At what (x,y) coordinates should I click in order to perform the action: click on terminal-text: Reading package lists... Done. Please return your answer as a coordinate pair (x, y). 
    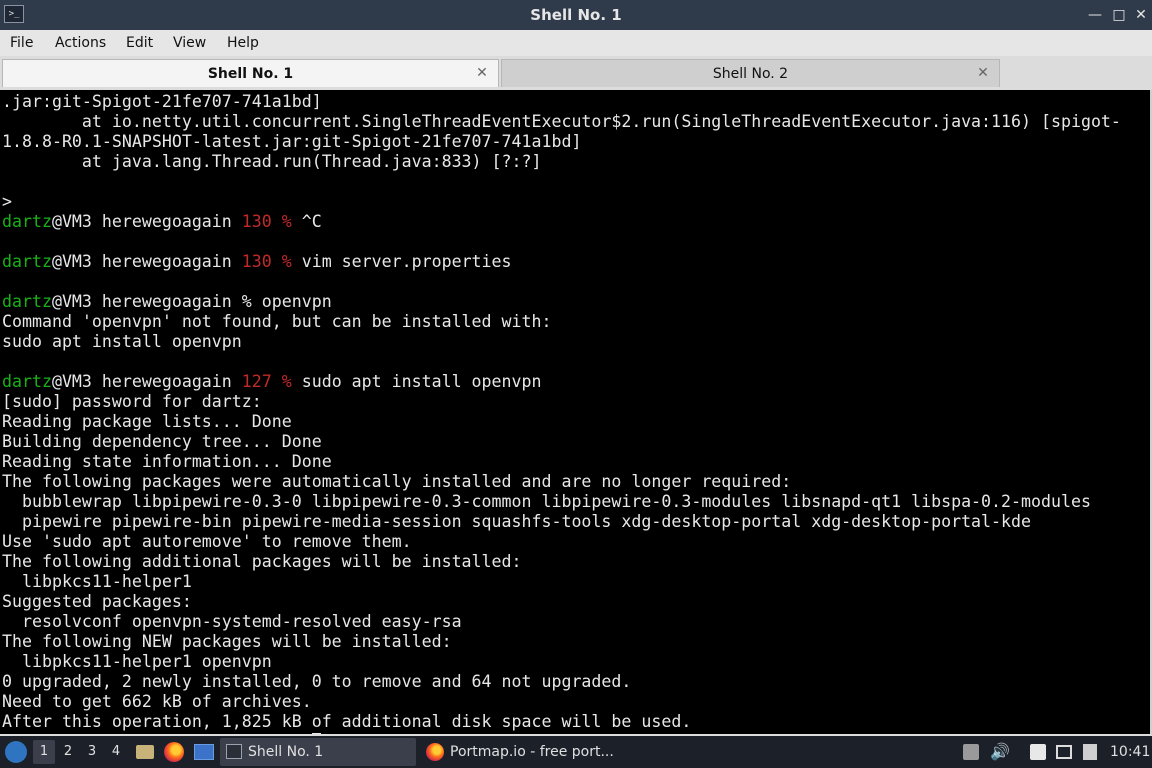
    Looking at the image, I should click on (147, 421).